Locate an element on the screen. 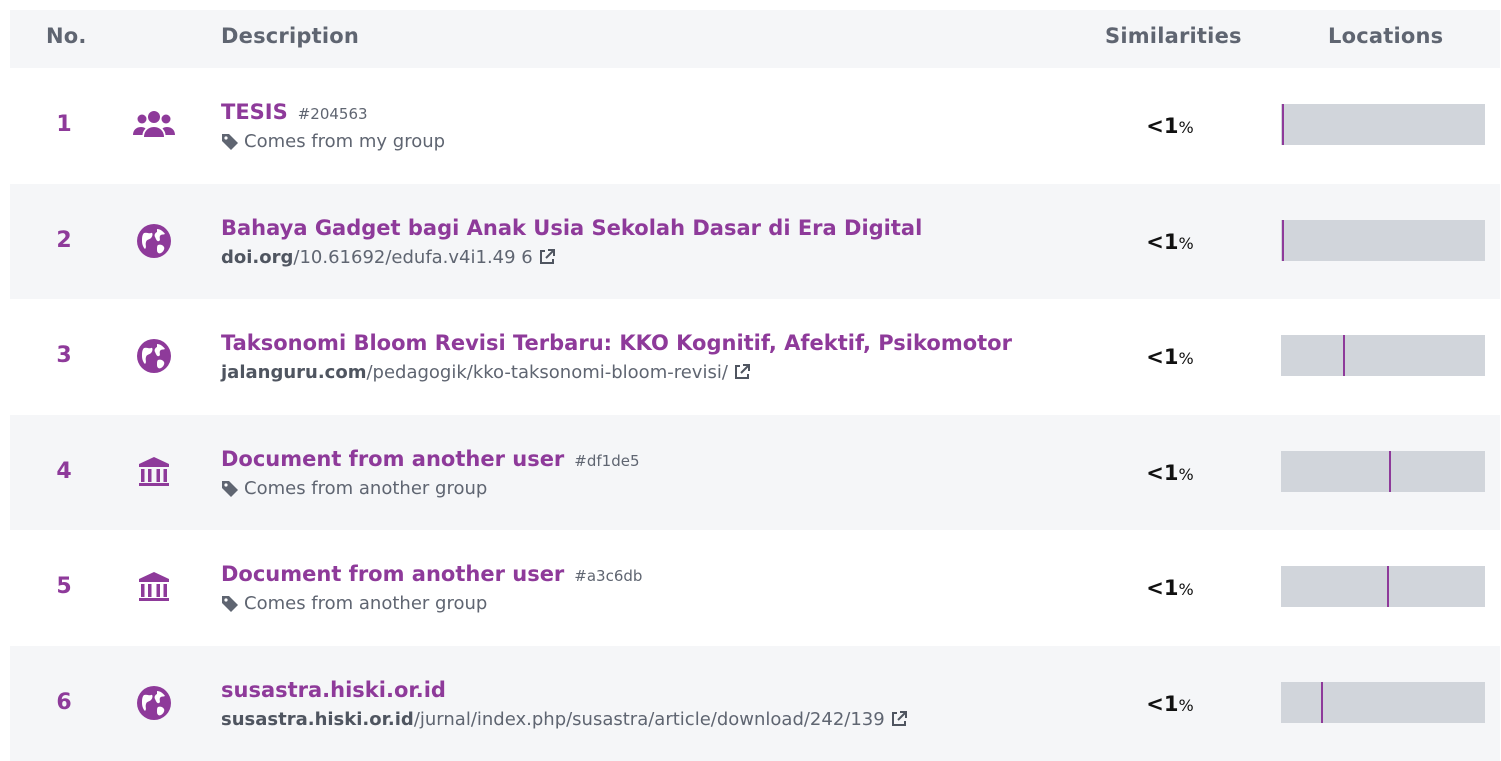 The height and width of the screenshot is (761, 1501). group-text: Comes from my group is located at coordinates (345, 141).